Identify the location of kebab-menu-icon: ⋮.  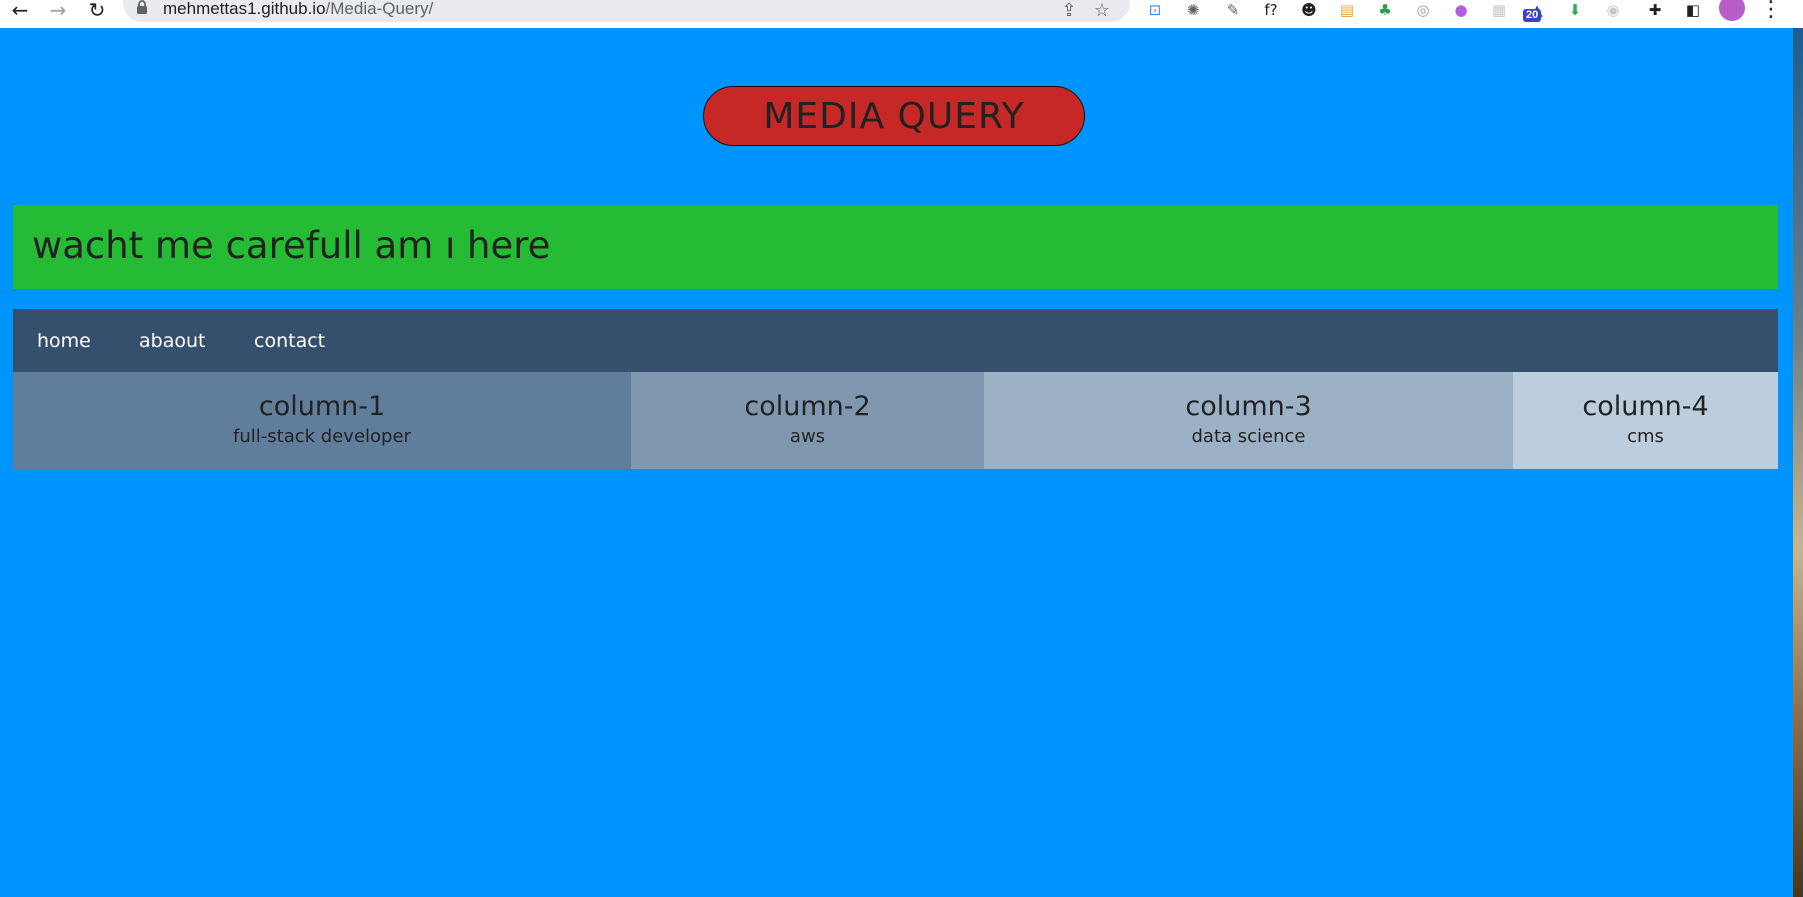
(1771, 11).